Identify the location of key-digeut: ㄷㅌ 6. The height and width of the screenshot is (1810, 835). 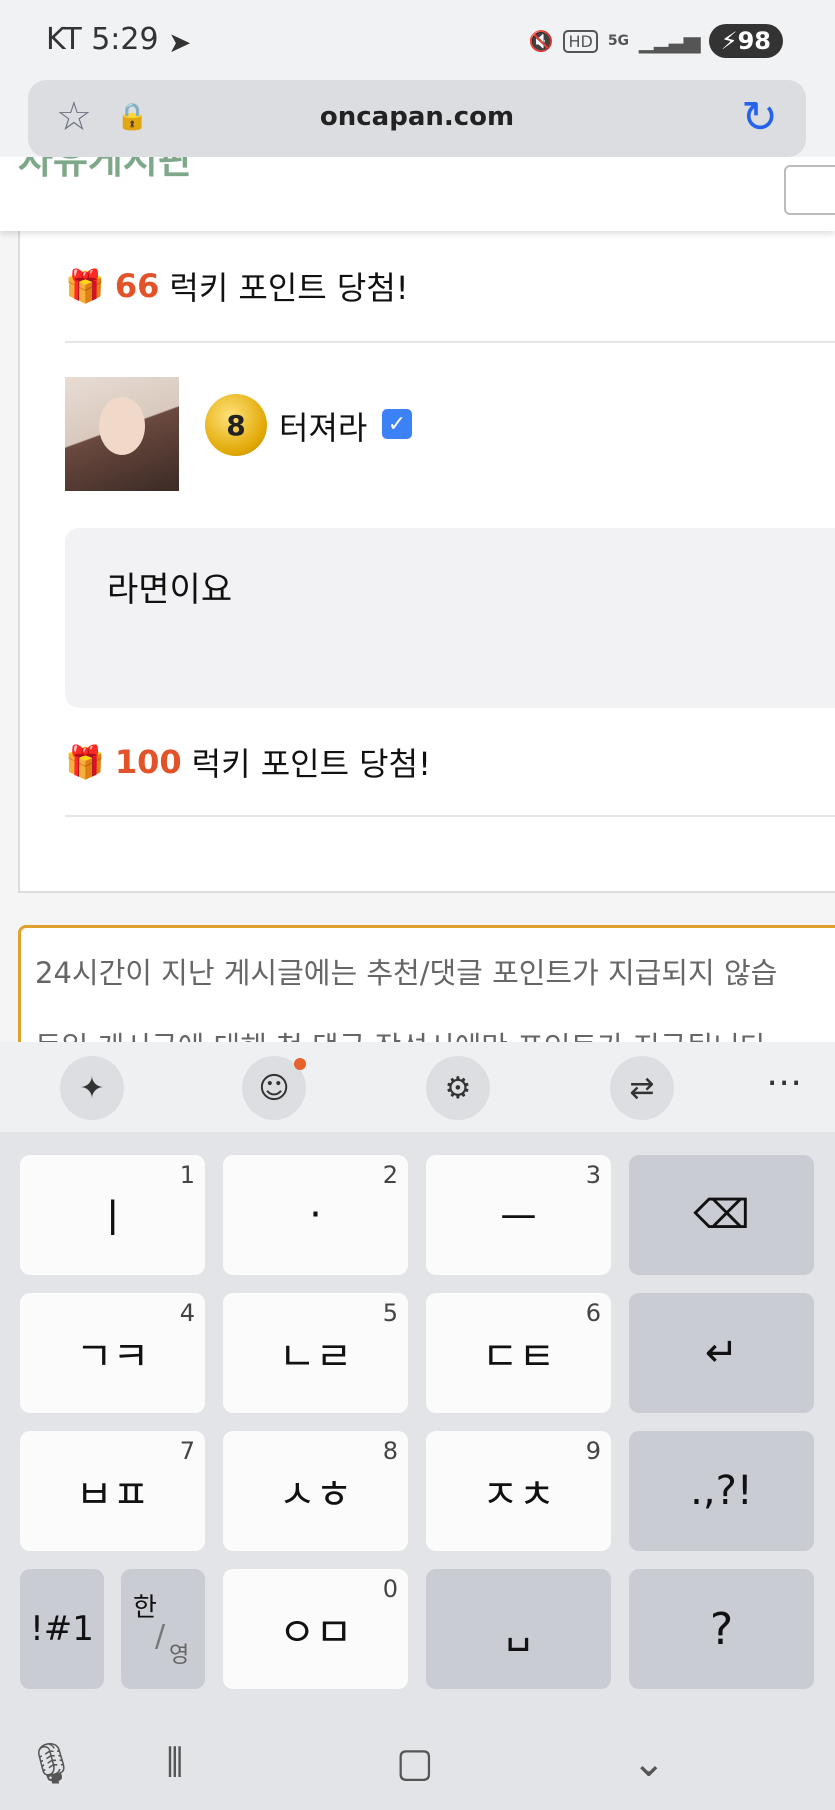
(518, 1353).